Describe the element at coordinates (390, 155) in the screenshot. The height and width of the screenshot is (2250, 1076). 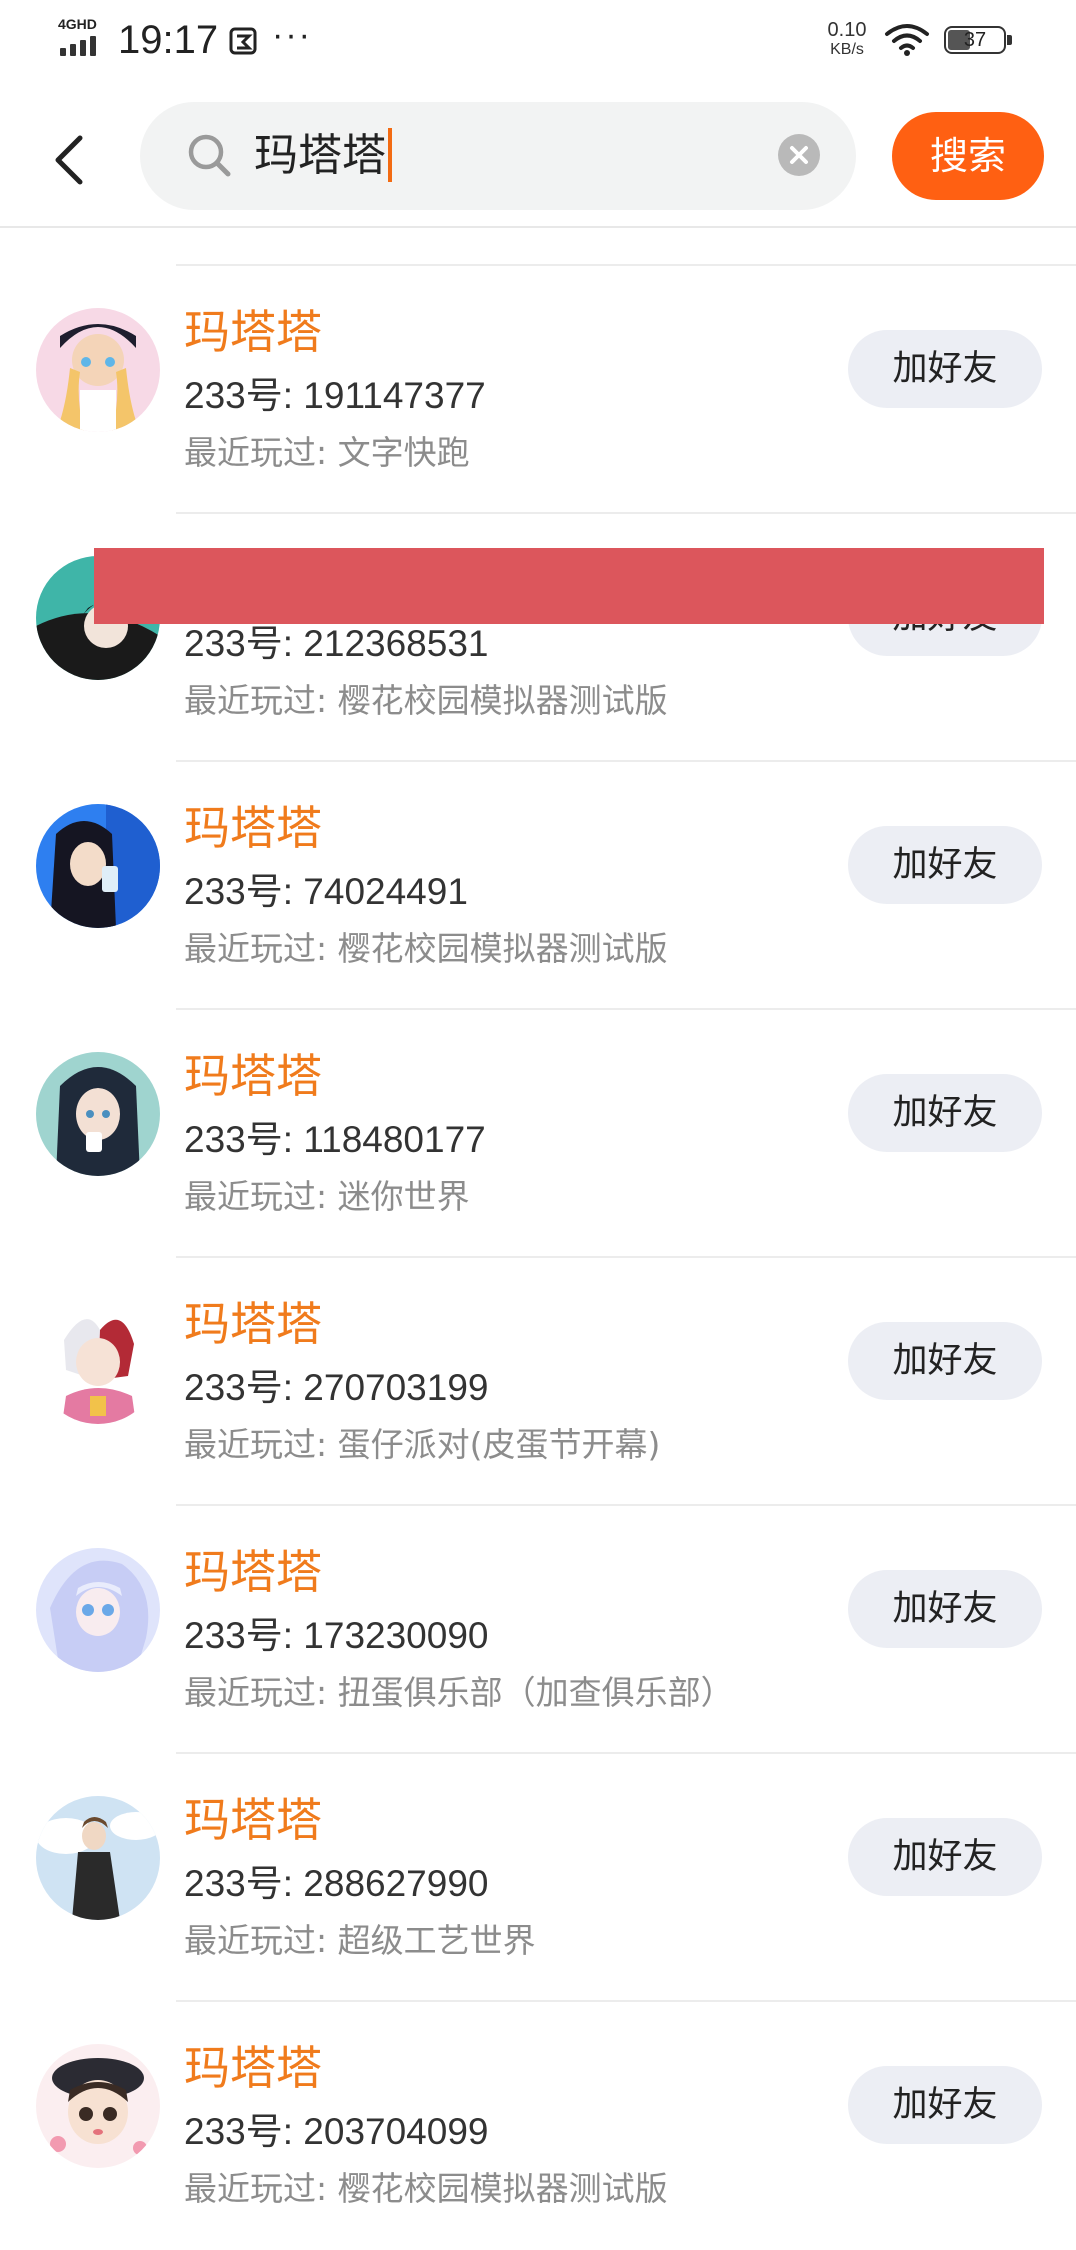
I see `text-cursor` at that location.